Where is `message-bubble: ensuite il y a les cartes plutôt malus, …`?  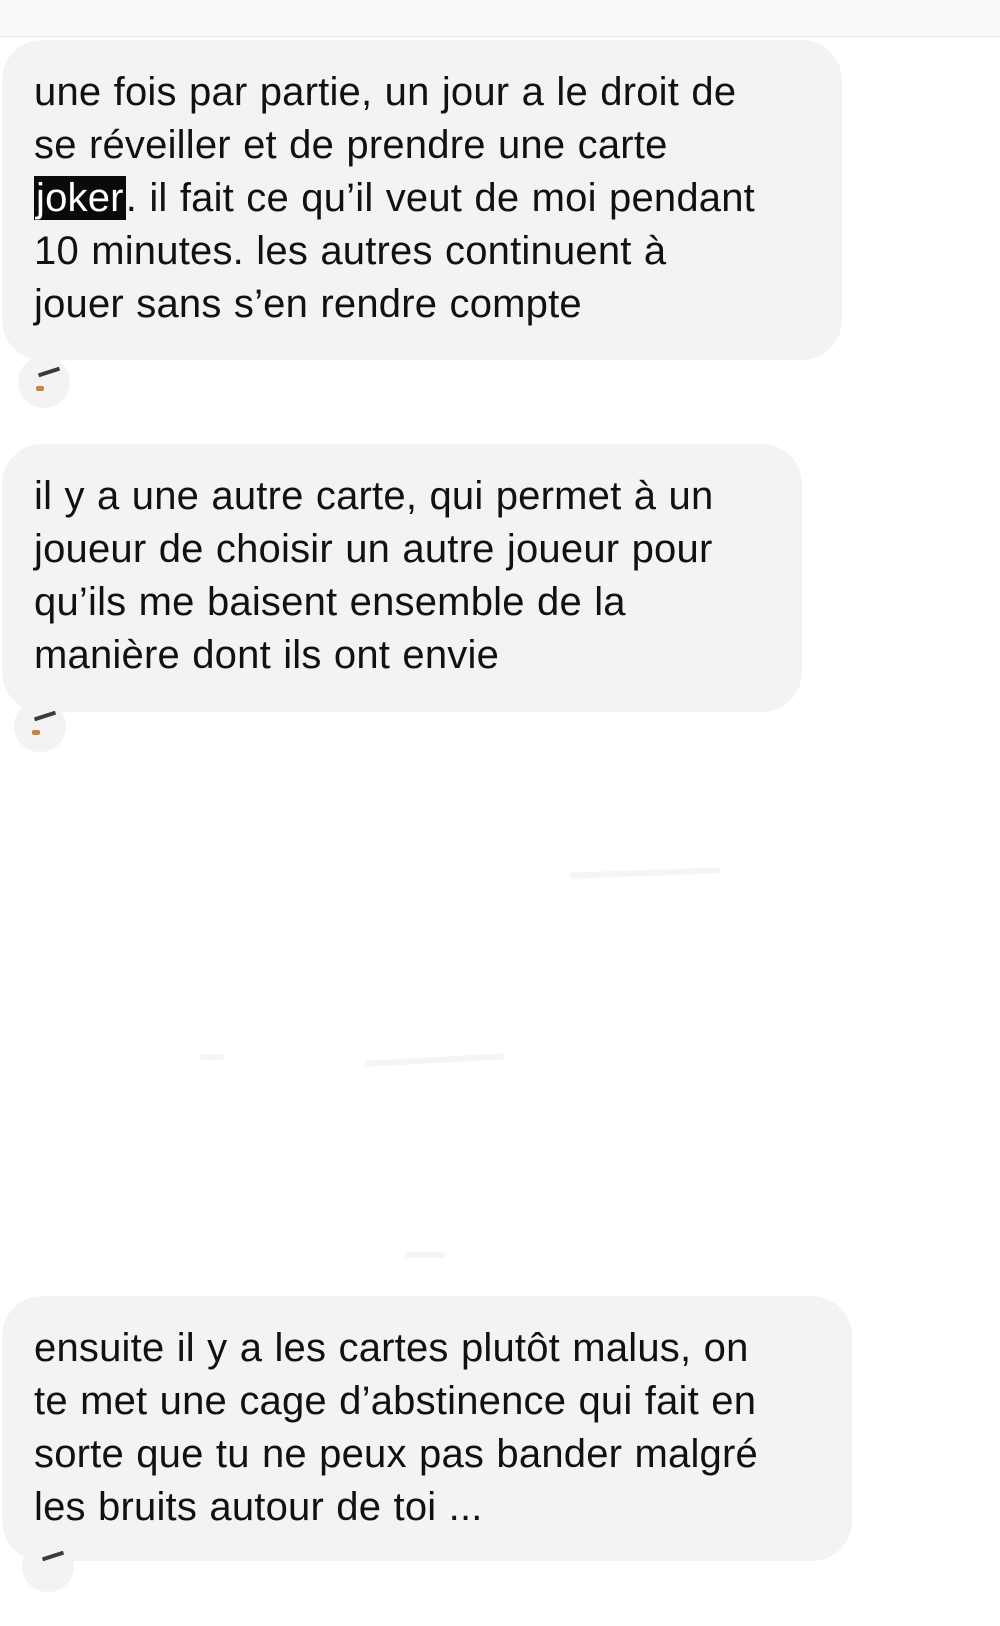
message-bubble: ensuite il y a les cartes plutôt malus, … is located at coordinates (427, 1428).